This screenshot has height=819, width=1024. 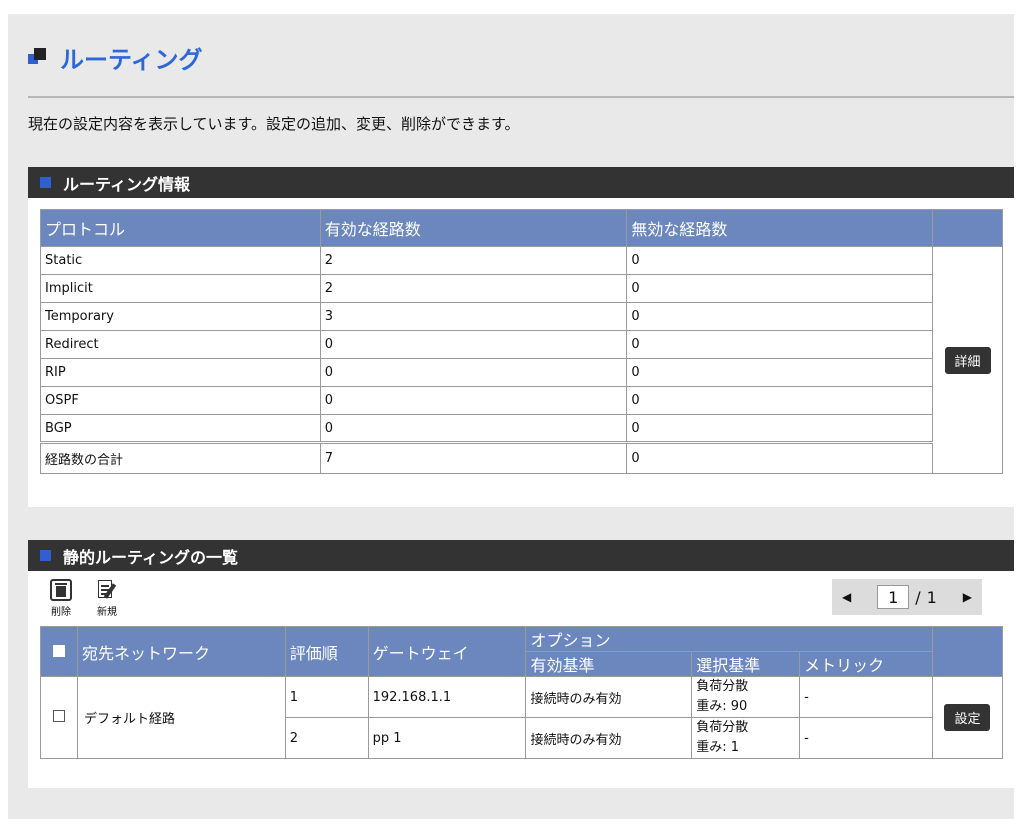 What do you see at coordinates (447, 651) in the screenshot?
I see `col-gateway: ゲートウェイ` at bounding box center [447, 651].